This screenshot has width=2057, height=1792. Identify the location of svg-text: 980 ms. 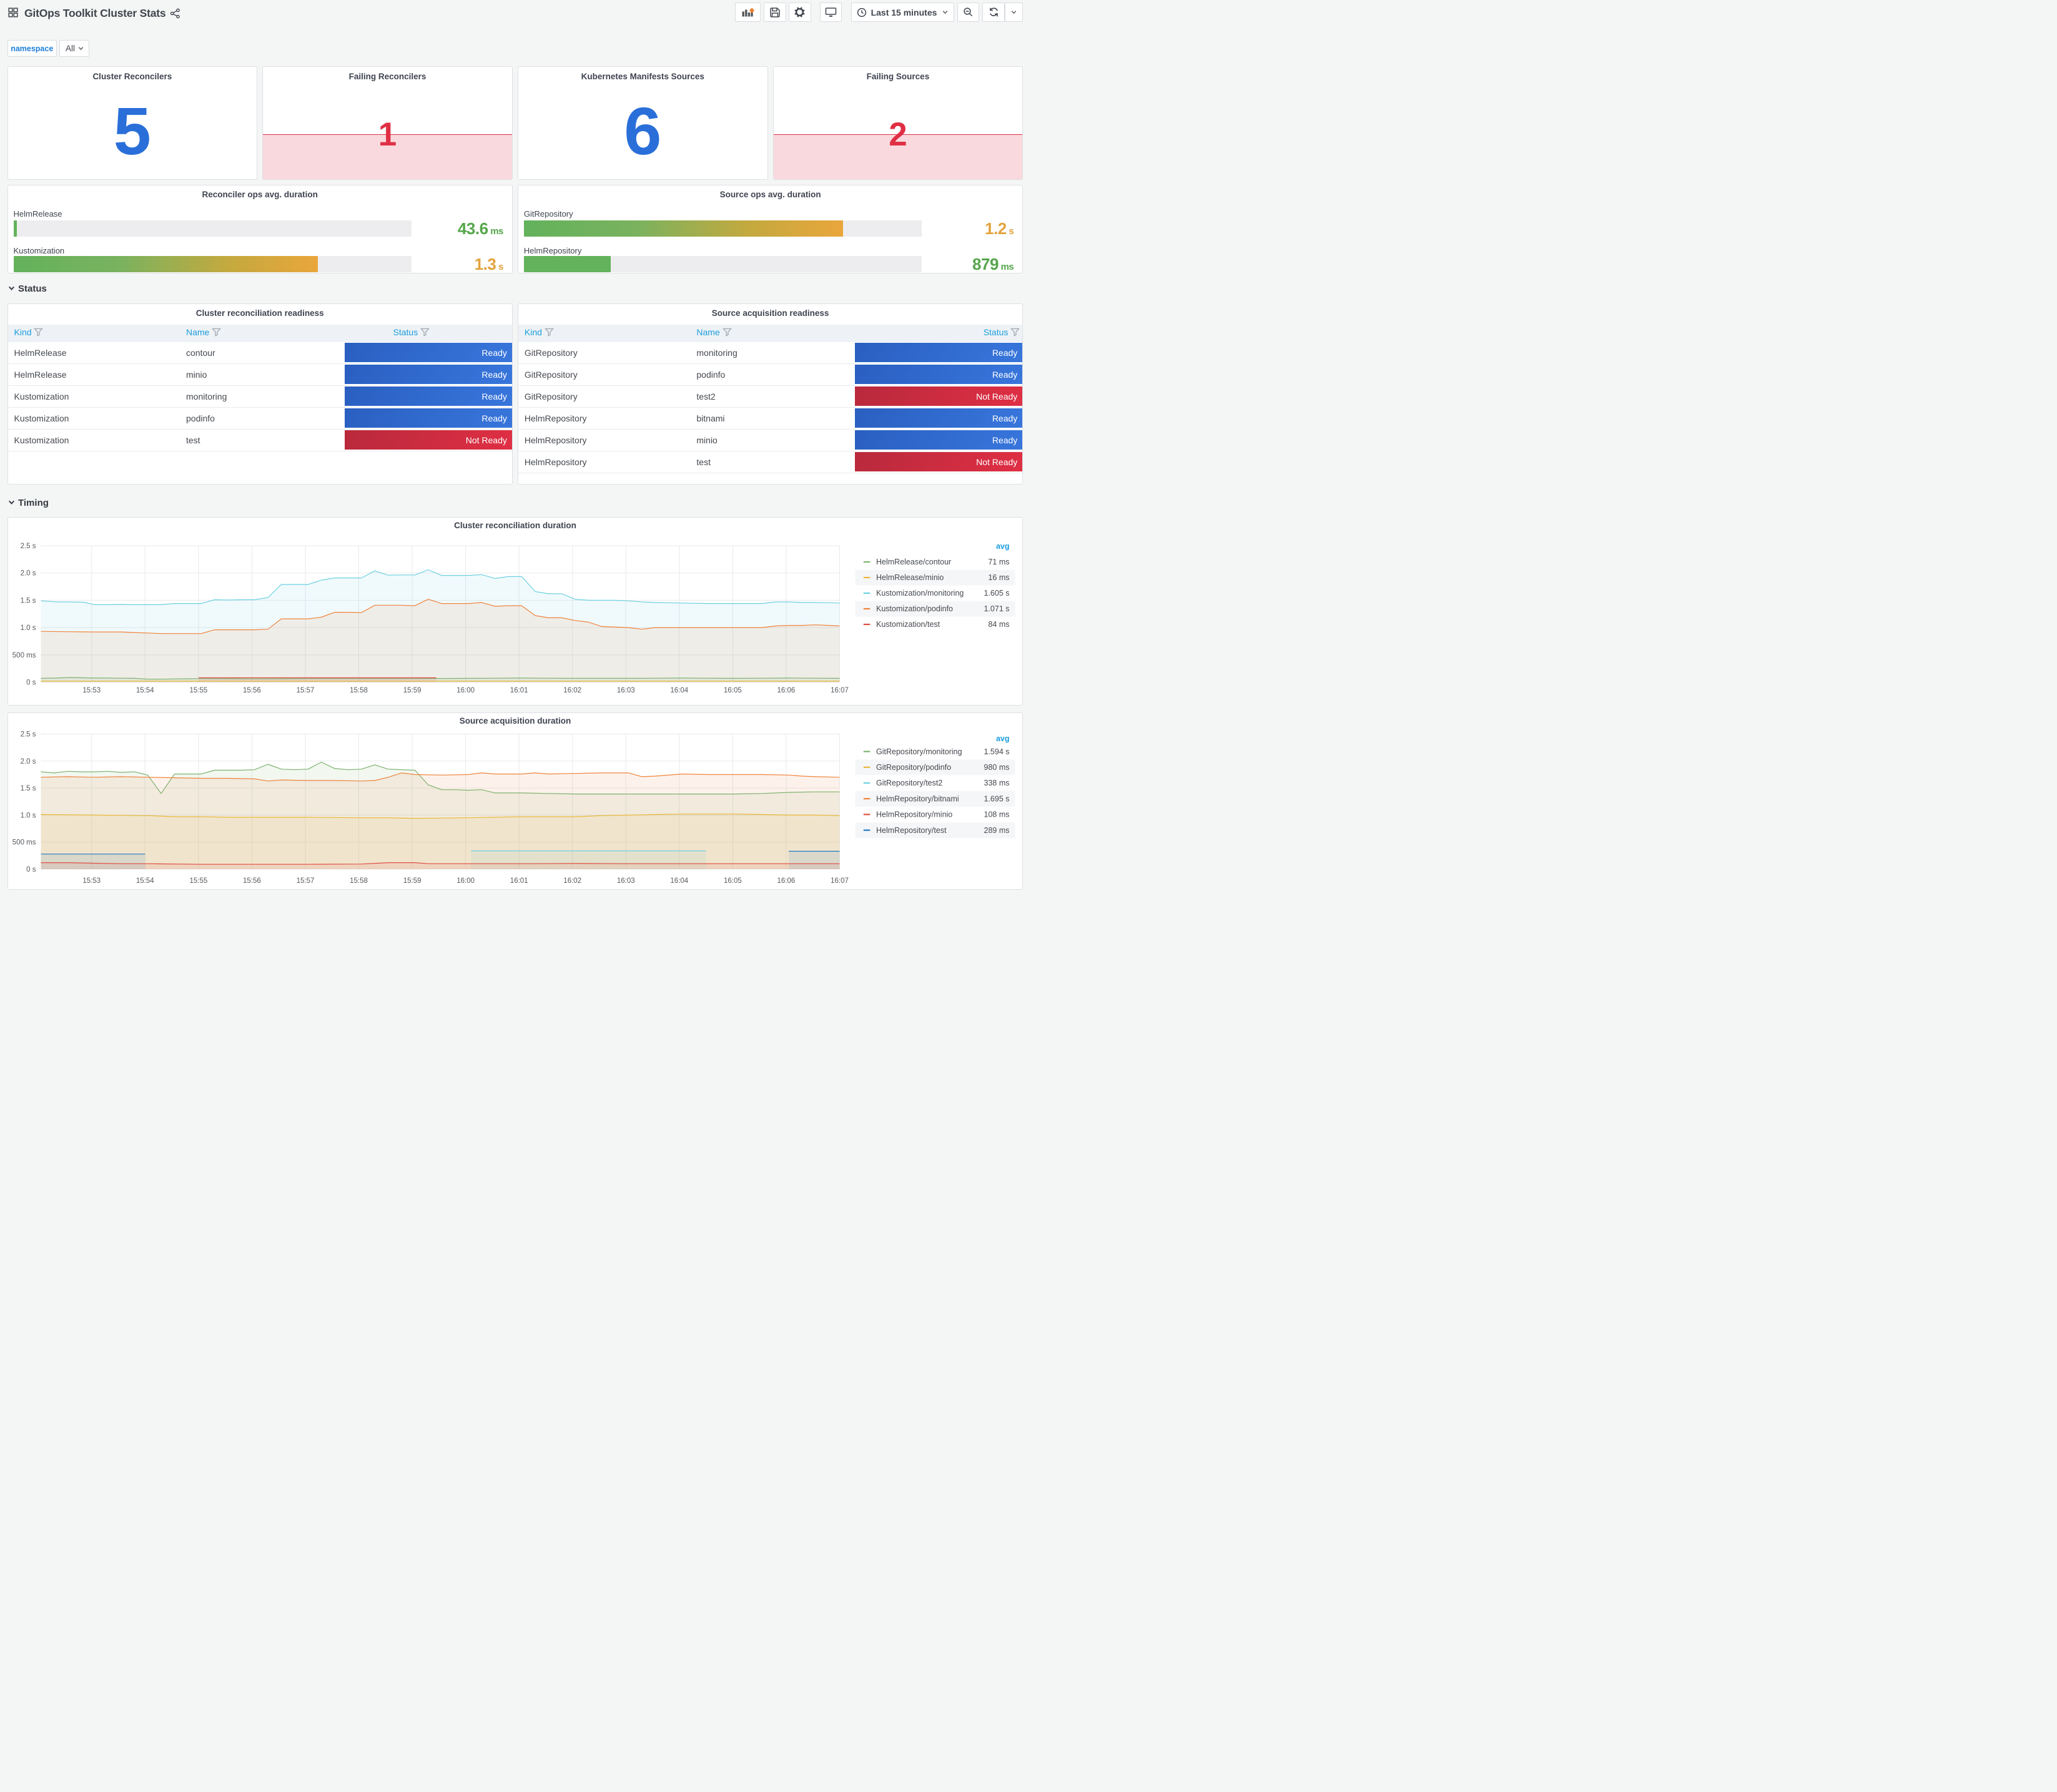
(997, 767).